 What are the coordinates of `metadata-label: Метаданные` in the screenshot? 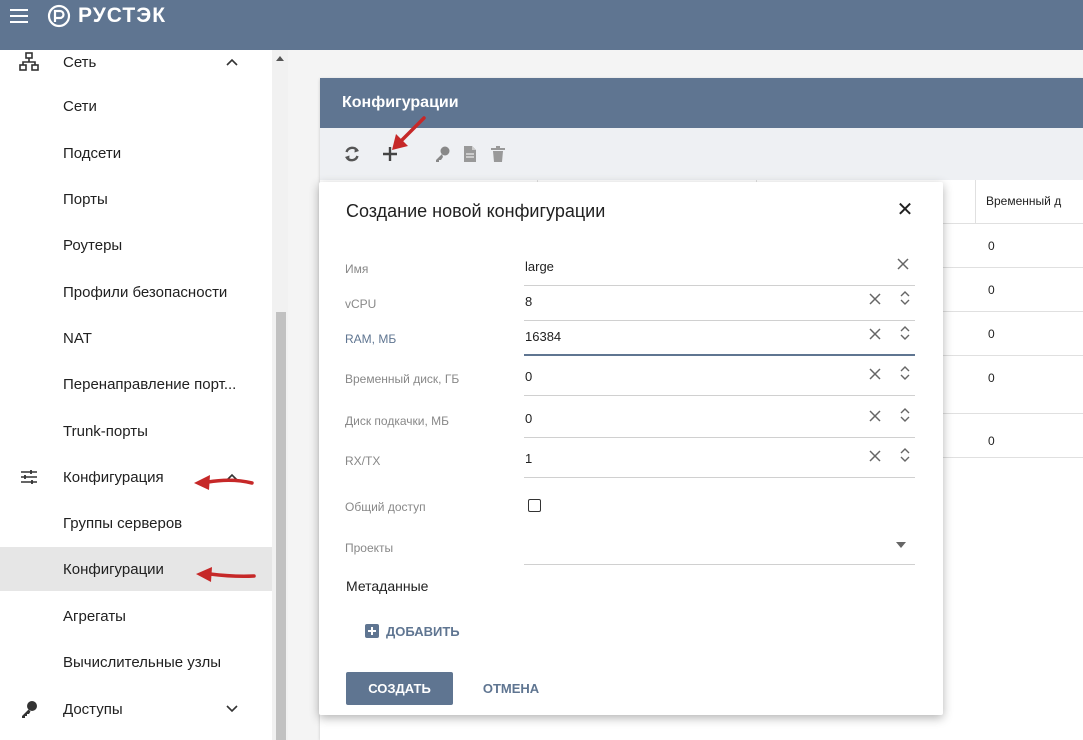 It's located at (387, 586).